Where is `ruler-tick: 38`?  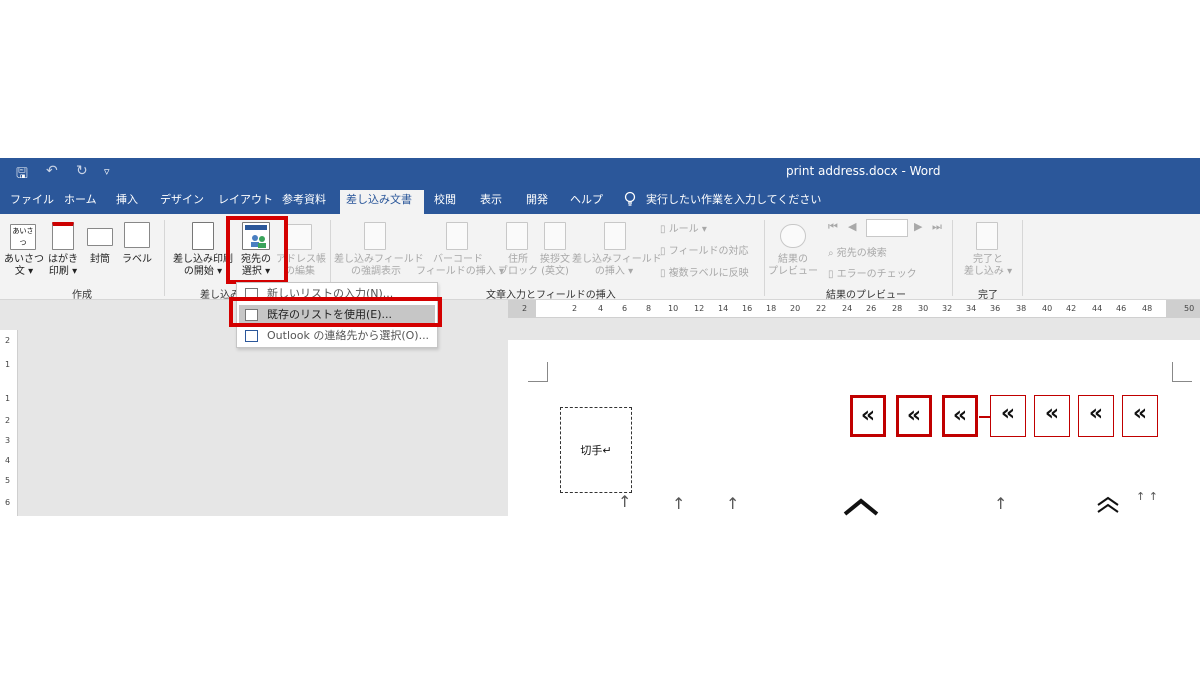 ruler-tick: 38 is located at coordinates (1021, 308).